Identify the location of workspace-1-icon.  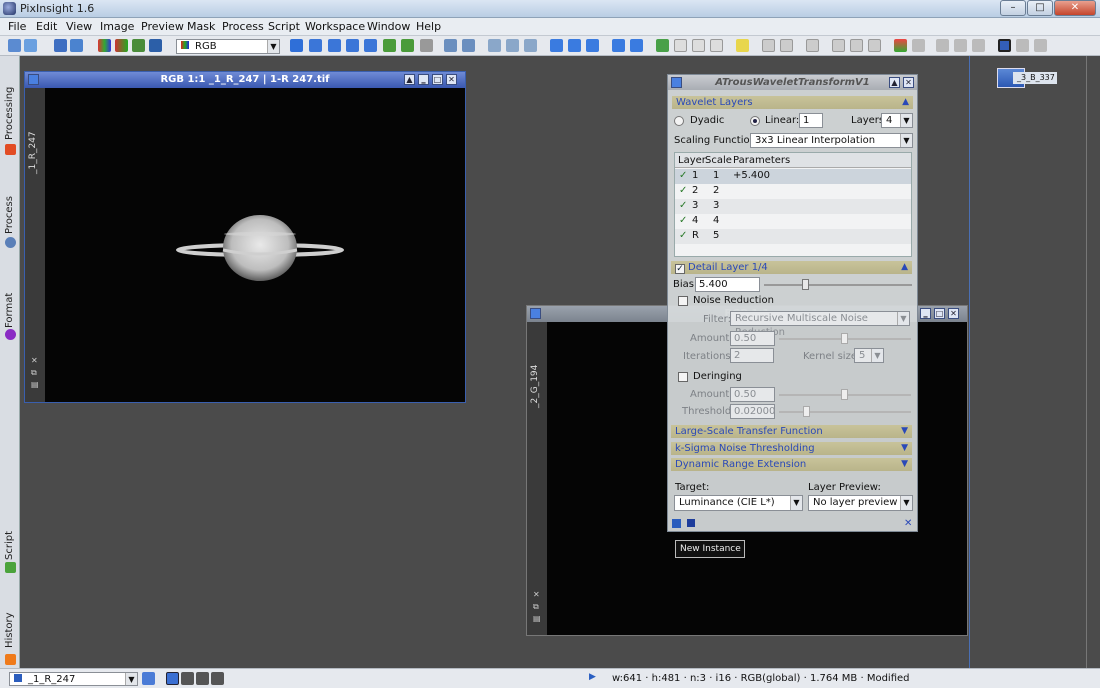
(960, 45).